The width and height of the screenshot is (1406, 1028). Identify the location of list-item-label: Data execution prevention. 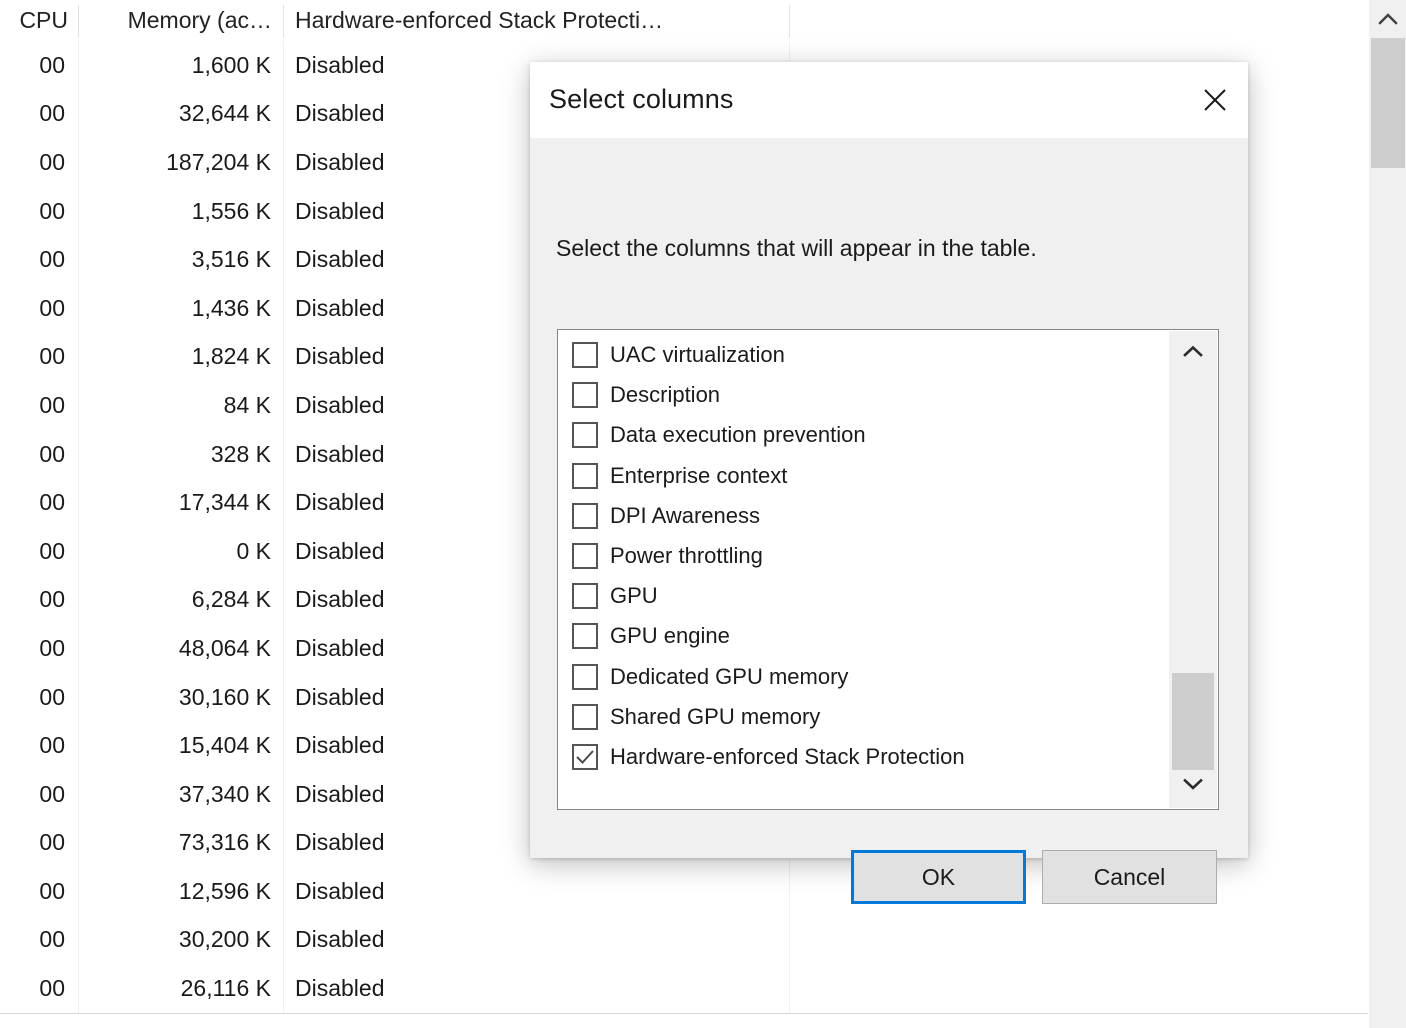
(738, 435).